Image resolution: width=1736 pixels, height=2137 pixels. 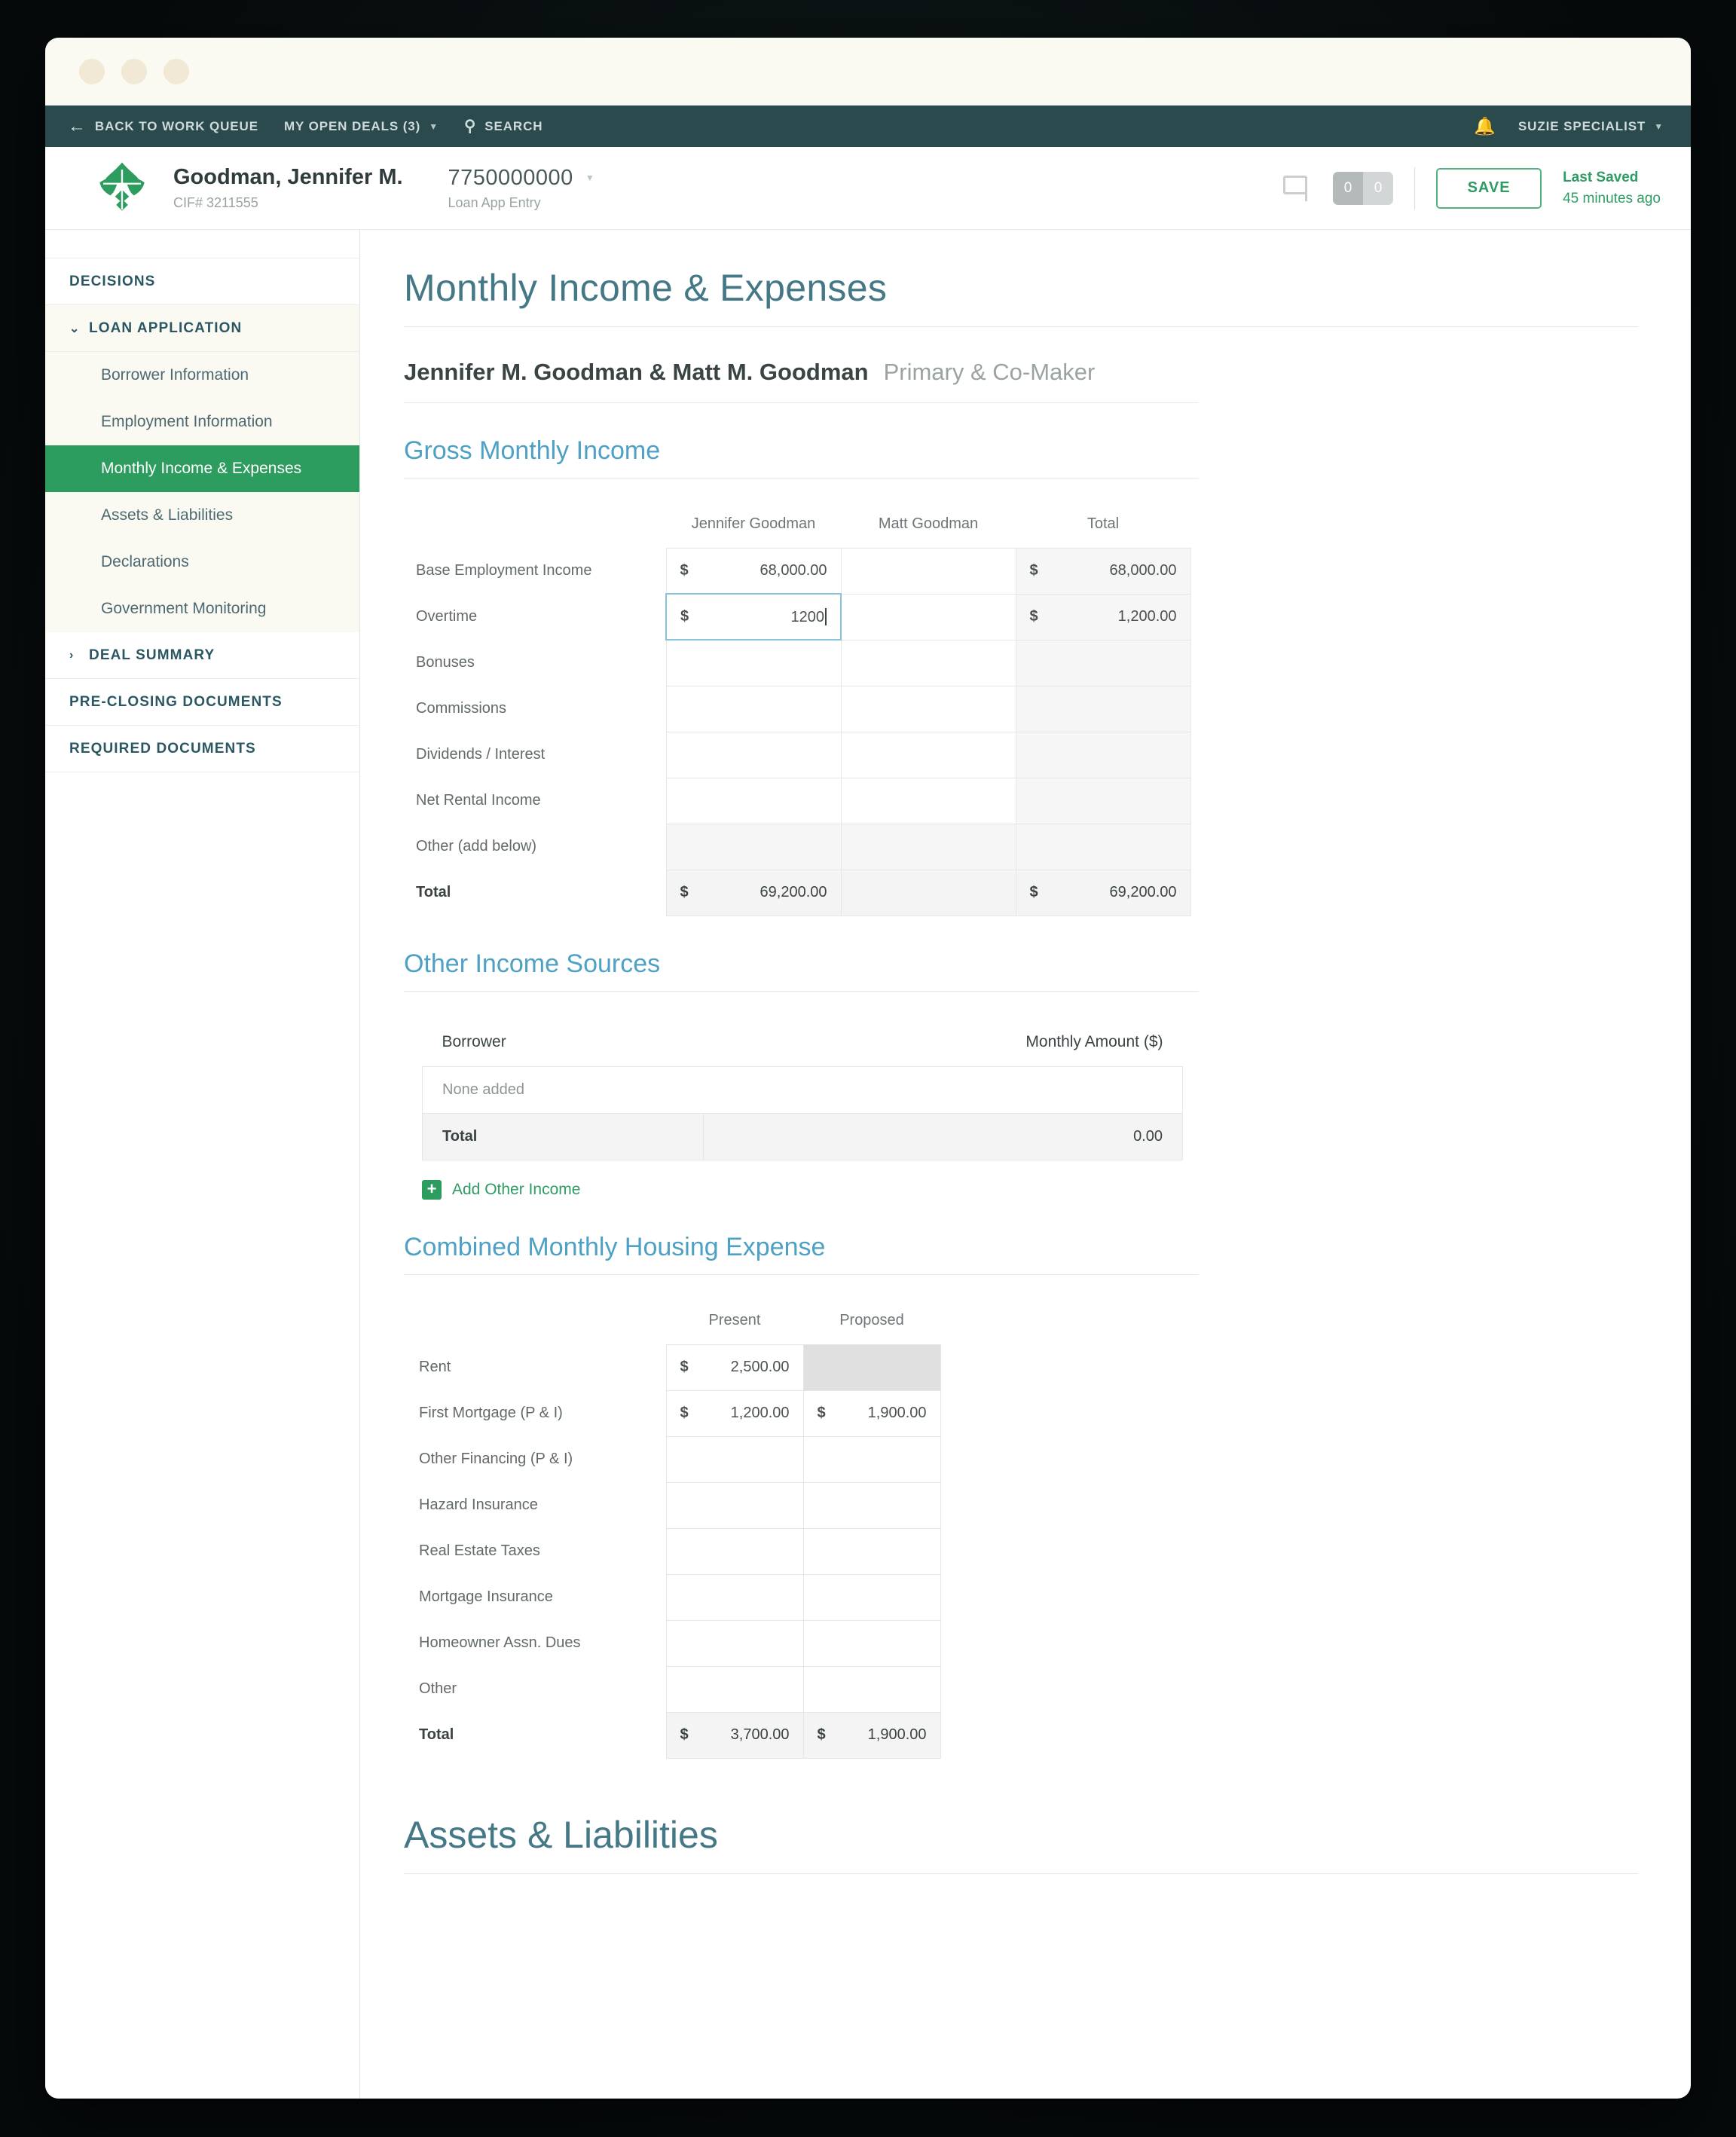 I want to click on back-to-work-queue-link: ← BACK TO WORK QUEUE, so click(x=163, y=127).